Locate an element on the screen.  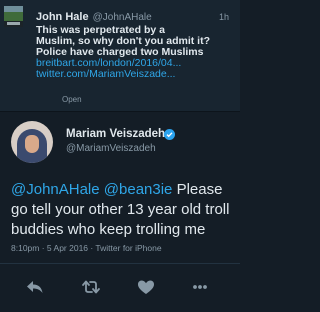
quoted-author: John Hale @JohnAHale is located at coordinates (94, 17).